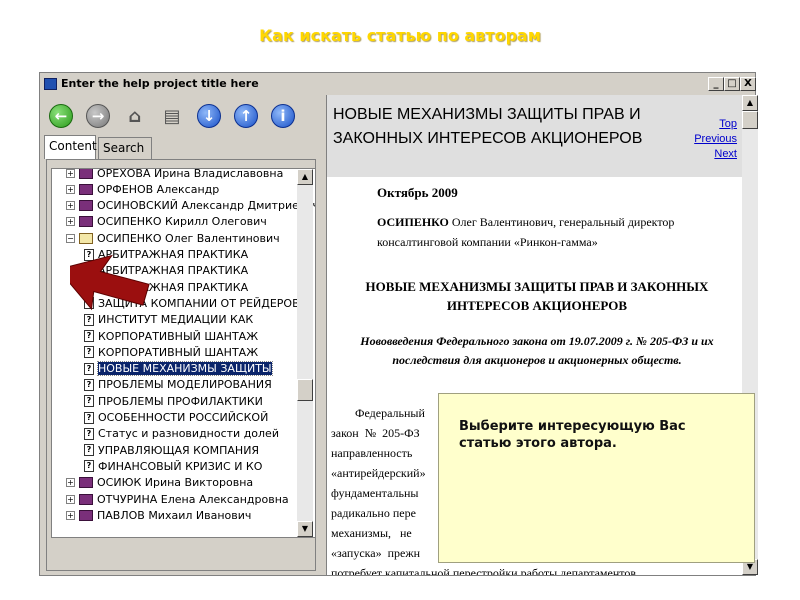 Image resolution: width=800 pixels, height=600 pixels. Describe the element at coordinates (190, 174) in the screenshot. I see `tree-item-label: ОРЕХОВА Ирина Владиславовна` at that location.